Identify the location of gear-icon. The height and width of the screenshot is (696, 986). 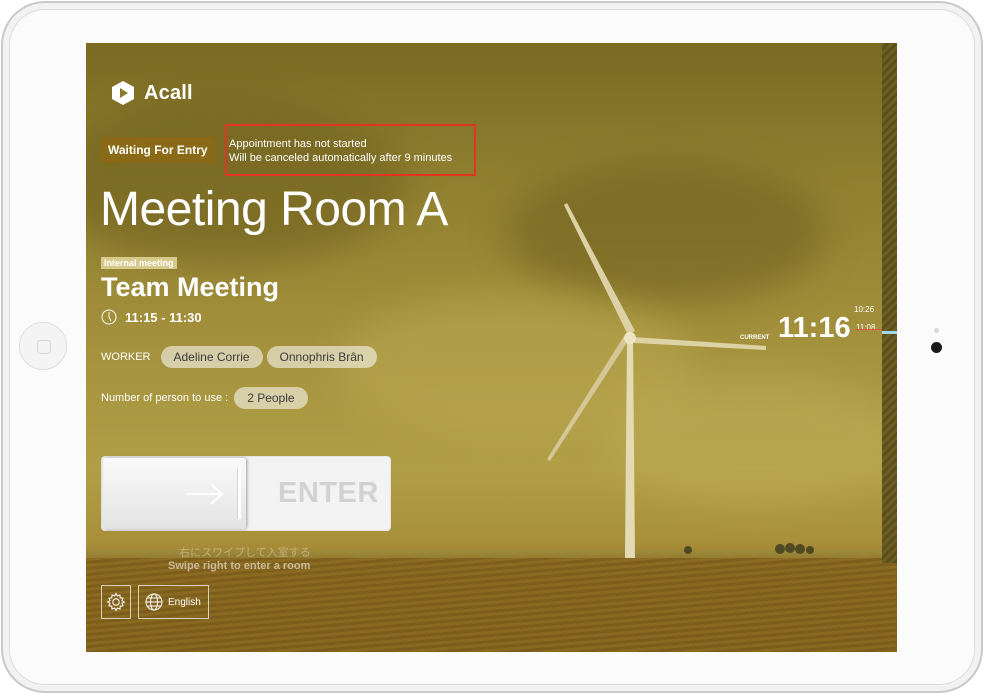
(116, 602).